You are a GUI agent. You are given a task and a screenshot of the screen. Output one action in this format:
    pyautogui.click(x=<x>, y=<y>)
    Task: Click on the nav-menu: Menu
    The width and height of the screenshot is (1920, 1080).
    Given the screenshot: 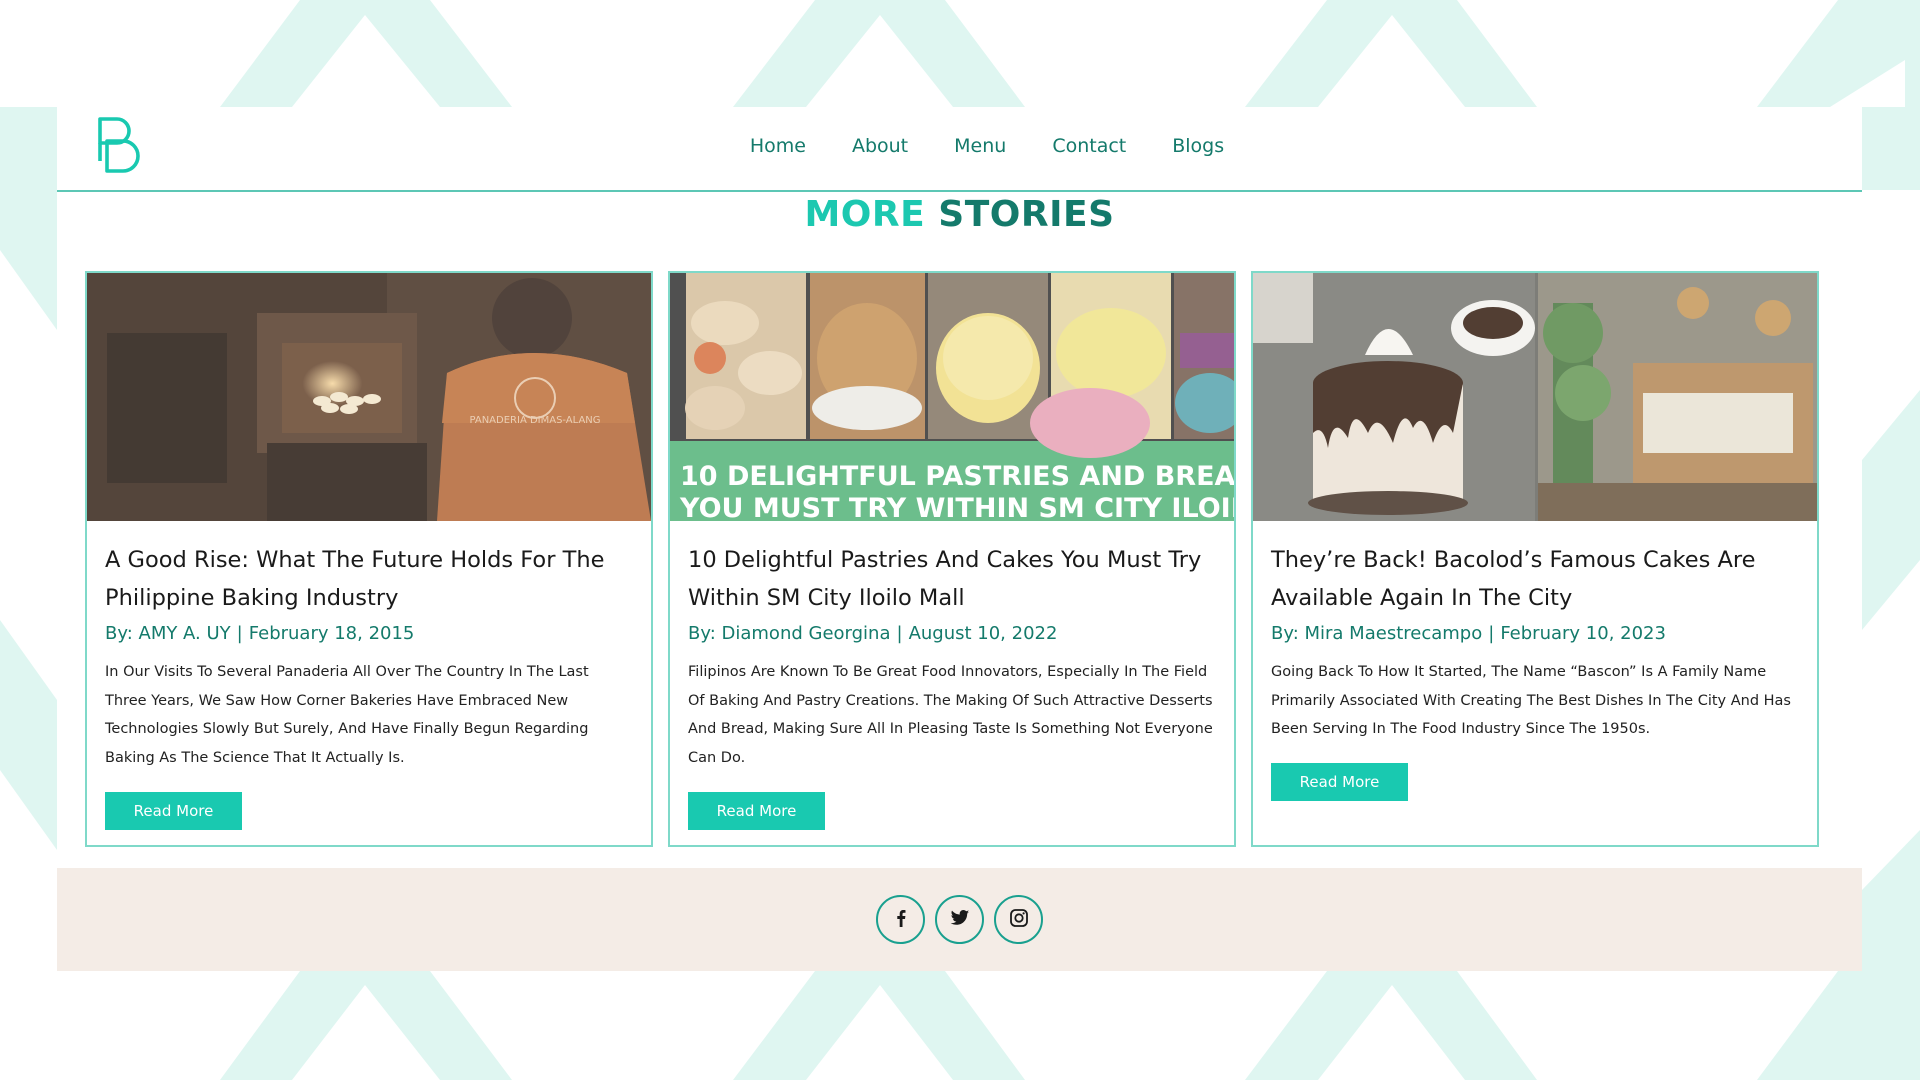 What is the action you would take?
    pyautogui.click(x=980, y=146)
    